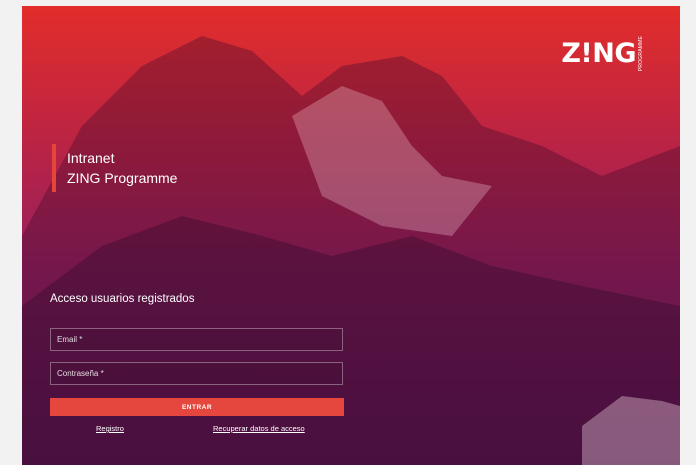 This screenshot has width=696, height=465. Describe the element at coordinates (197, 407) in the screenshot. I see `submit-login-button: ENTRAR` at that location.